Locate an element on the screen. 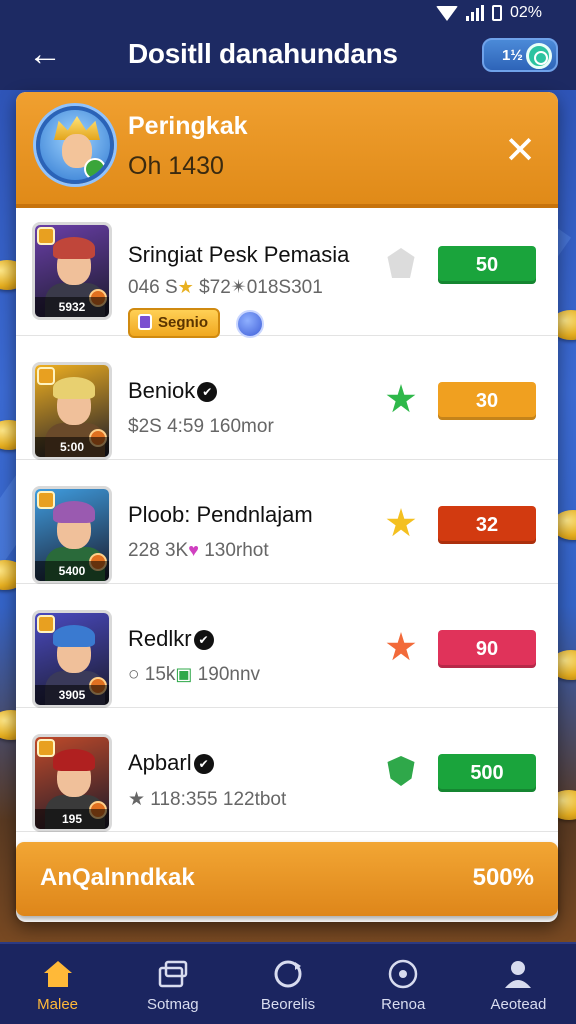 The image size is (576, 1024). panel-value: Oh 1430 is located at coordinates (176, 166).